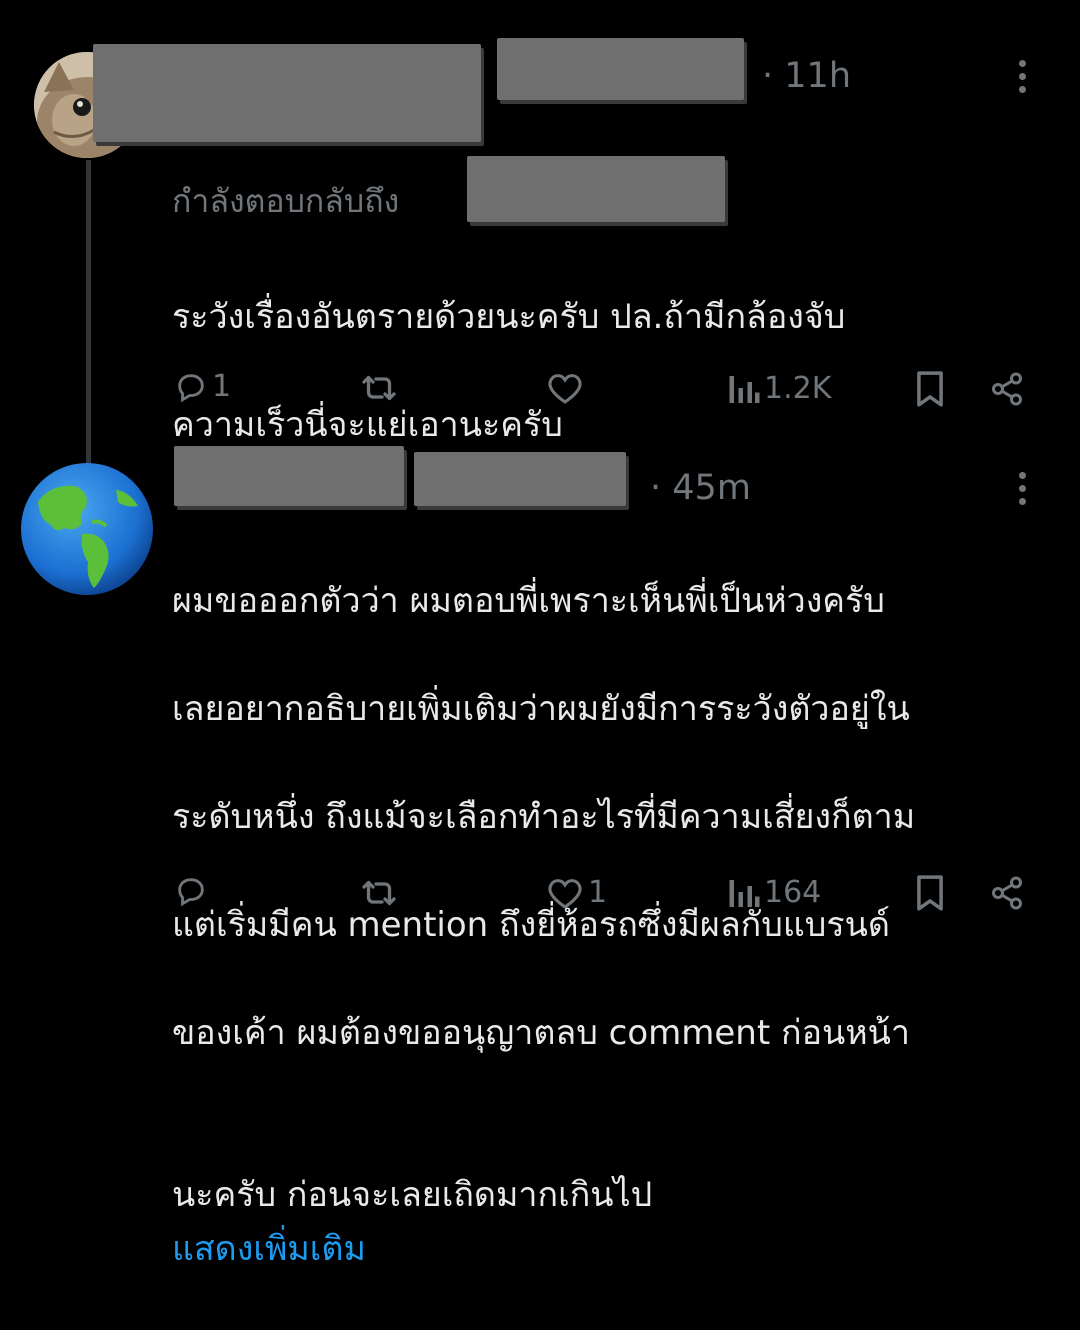 The width and height of the screenshot is (1080, 1330). I want to click on thread-connector-line, so click(88, 312).